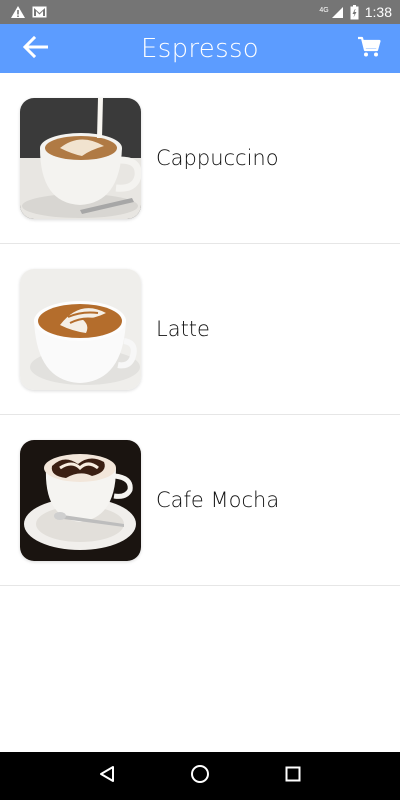  What do you see at coordinates (200, 12) in the screenshot?
I see `status-bar: 4G 1:38` at bounding box center [200, 12].